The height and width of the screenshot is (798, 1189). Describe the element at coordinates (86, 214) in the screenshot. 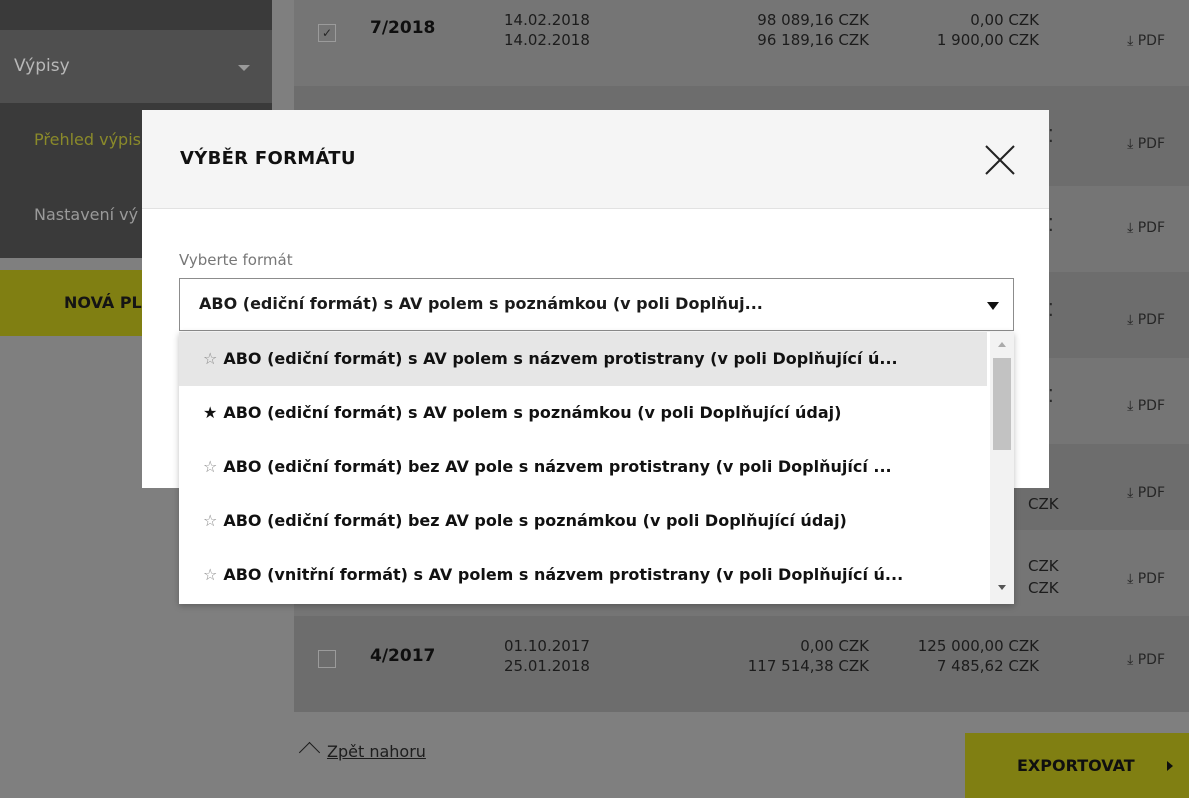

I see `sidebar-item-statement-settings: Nastavení vý` at that location.